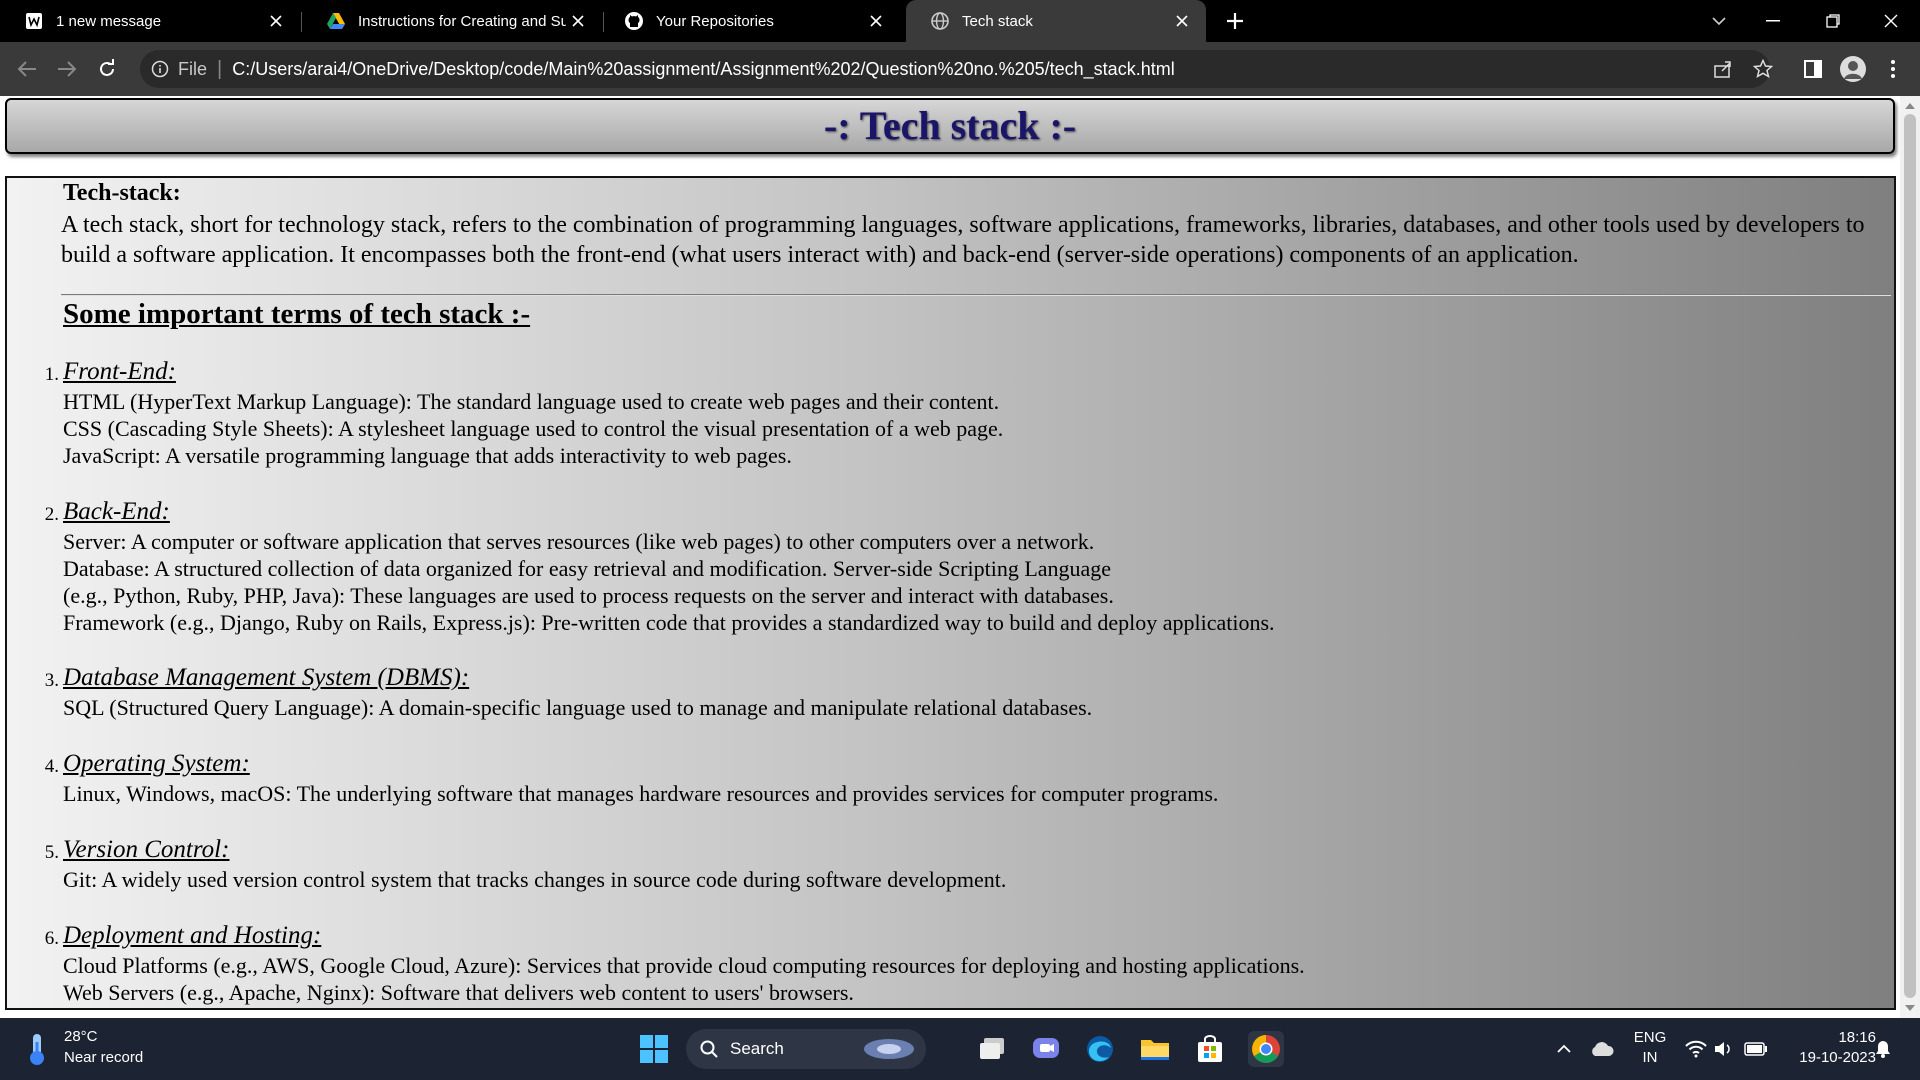  Describe the element at coordinates (37, 1049) in the screenshot. I see `thermometer-icon` at that location.